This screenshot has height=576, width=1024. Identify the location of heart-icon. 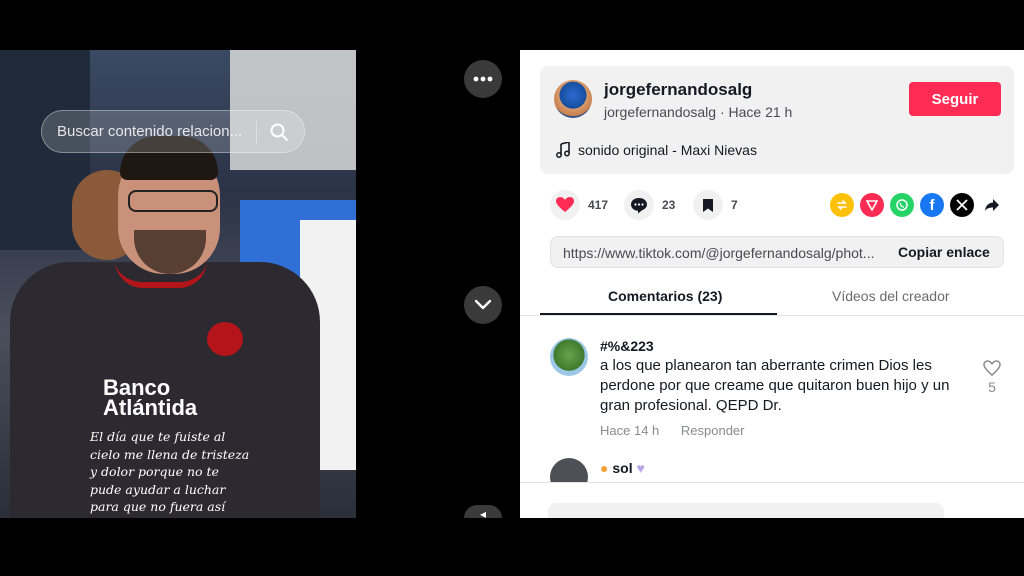
(565, 205).